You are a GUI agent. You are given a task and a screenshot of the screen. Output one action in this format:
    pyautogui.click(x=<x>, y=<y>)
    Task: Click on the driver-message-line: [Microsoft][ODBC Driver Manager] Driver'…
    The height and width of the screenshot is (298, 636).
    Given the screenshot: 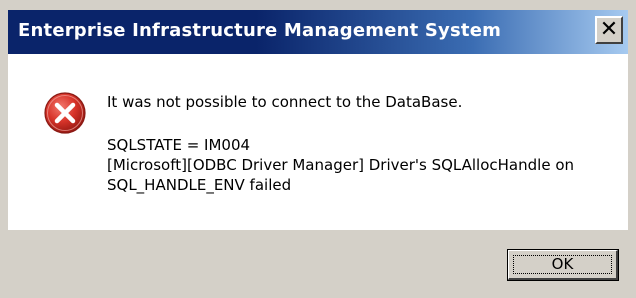 What is the action you would take?
    pyautogui.click(x=340, y=165)
    